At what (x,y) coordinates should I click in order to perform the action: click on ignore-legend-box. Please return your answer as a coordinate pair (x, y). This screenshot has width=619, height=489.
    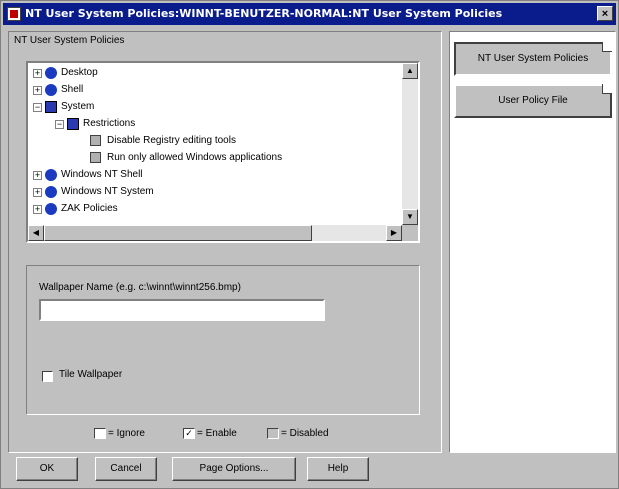
    Looking at the image, I should click on (100, 433).